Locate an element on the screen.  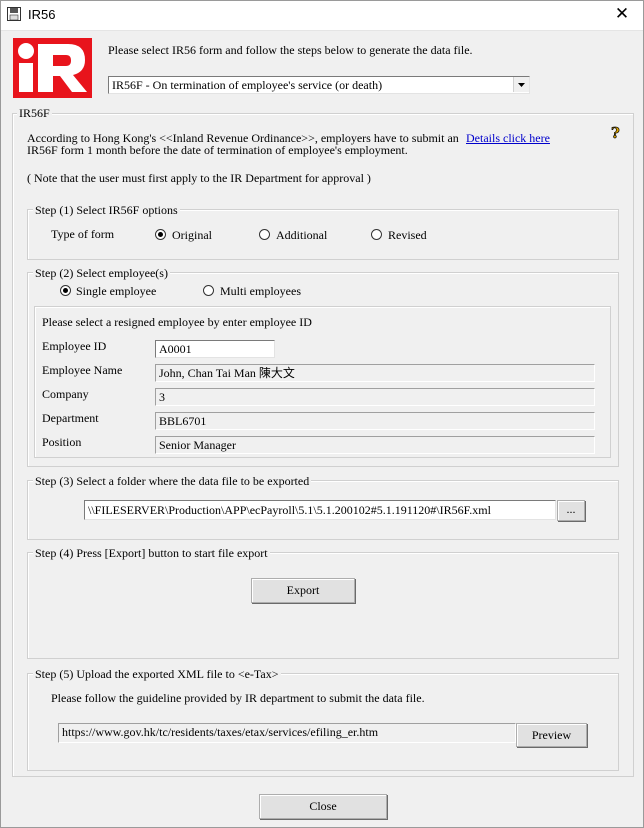
step1-label: Step (1) Select IR56F options is located at coordinates (106, 210).